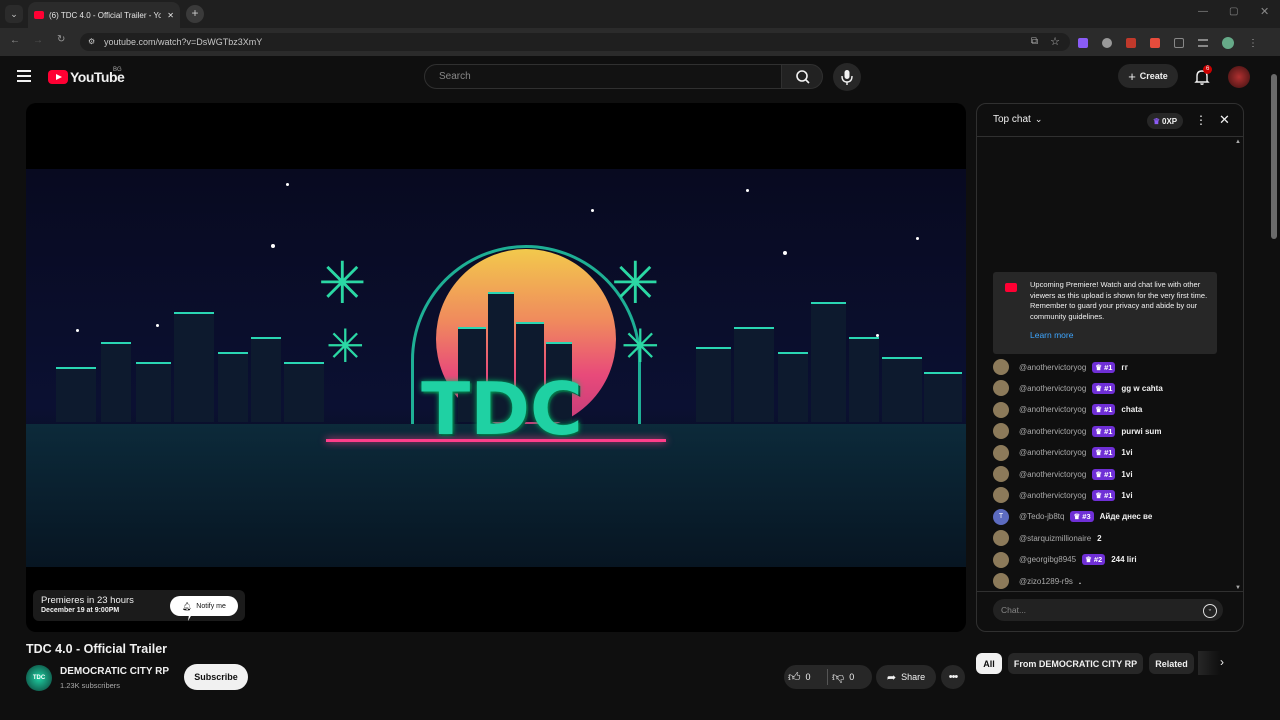 This screenshot has width=1280, height=720. Describe the element at coordinates (1113, 410) in the screenshot. I see `chat-message: @anothervictoryog ♛ #1 chata` at that location.